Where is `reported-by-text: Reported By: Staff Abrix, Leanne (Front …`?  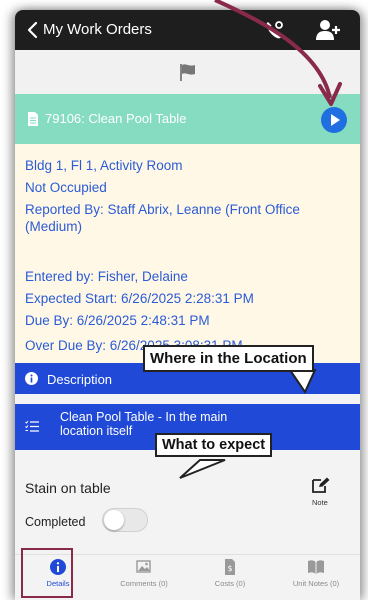 reported-by-text: Reported By: Staff Abrix, Leanne (Front … is located at coordinates (162, 209).